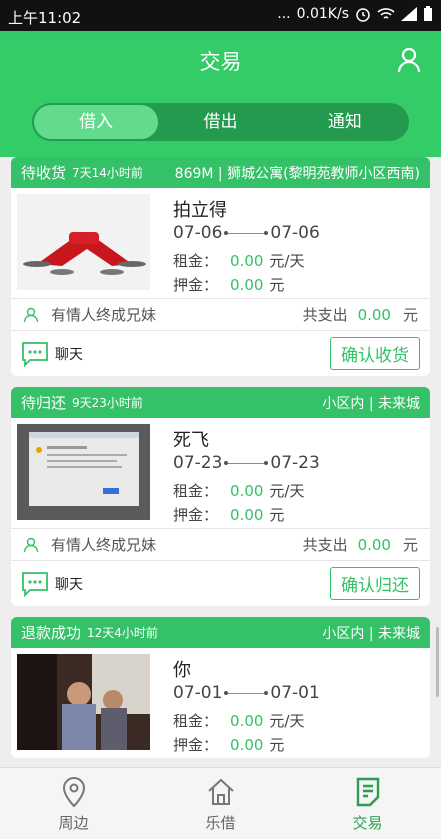  What do you see at coordinates (437, 662) in the screenshot?
I see `scrollbar` at bounding box center [437, 662].